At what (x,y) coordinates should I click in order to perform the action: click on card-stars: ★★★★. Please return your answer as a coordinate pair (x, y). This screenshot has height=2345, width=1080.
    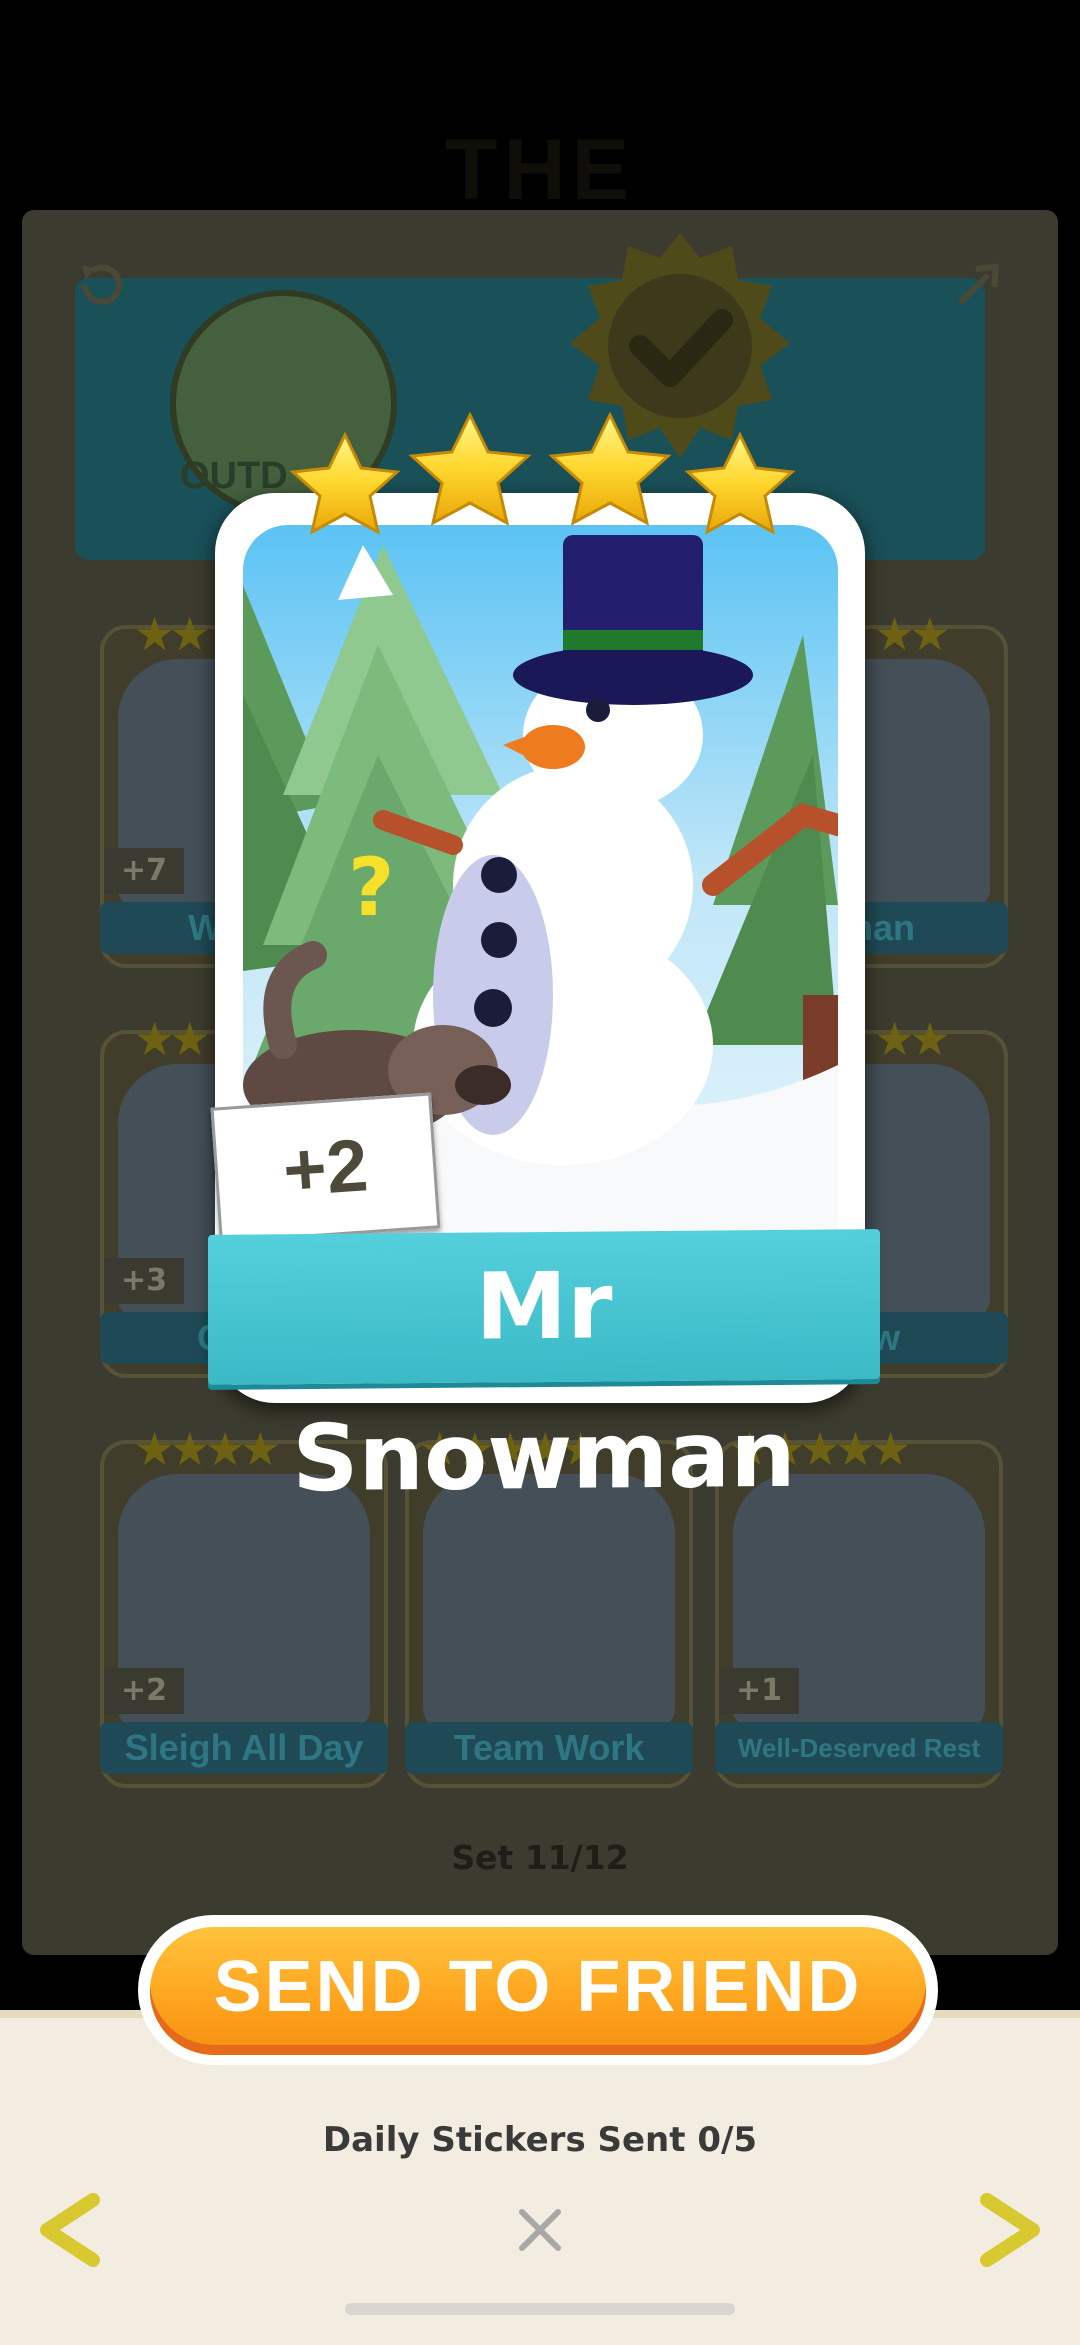
    Looking at the image, I should click on (207, 1449).